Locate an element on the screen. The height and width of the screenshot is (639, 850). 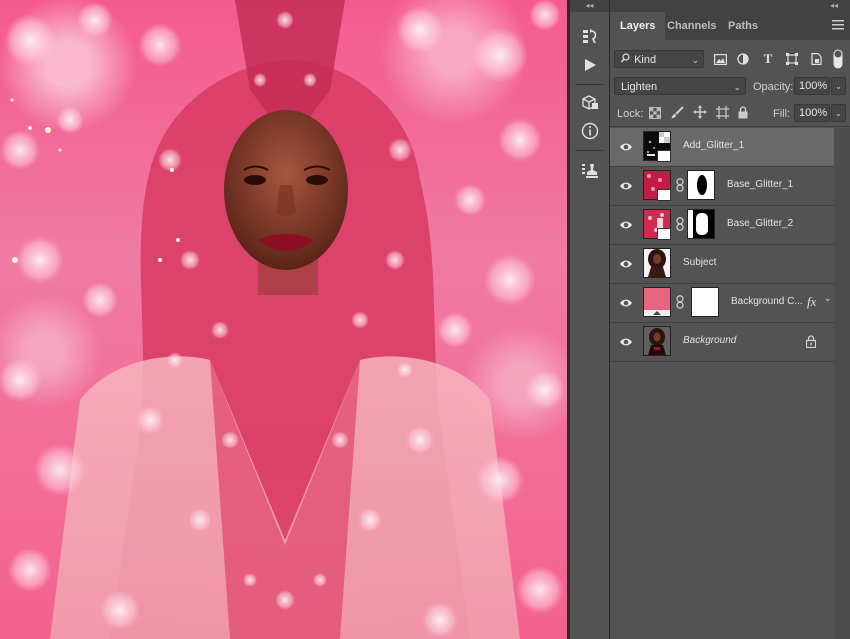
layer-name: Base_Glitter_1 is located at coordinates (760, 184).